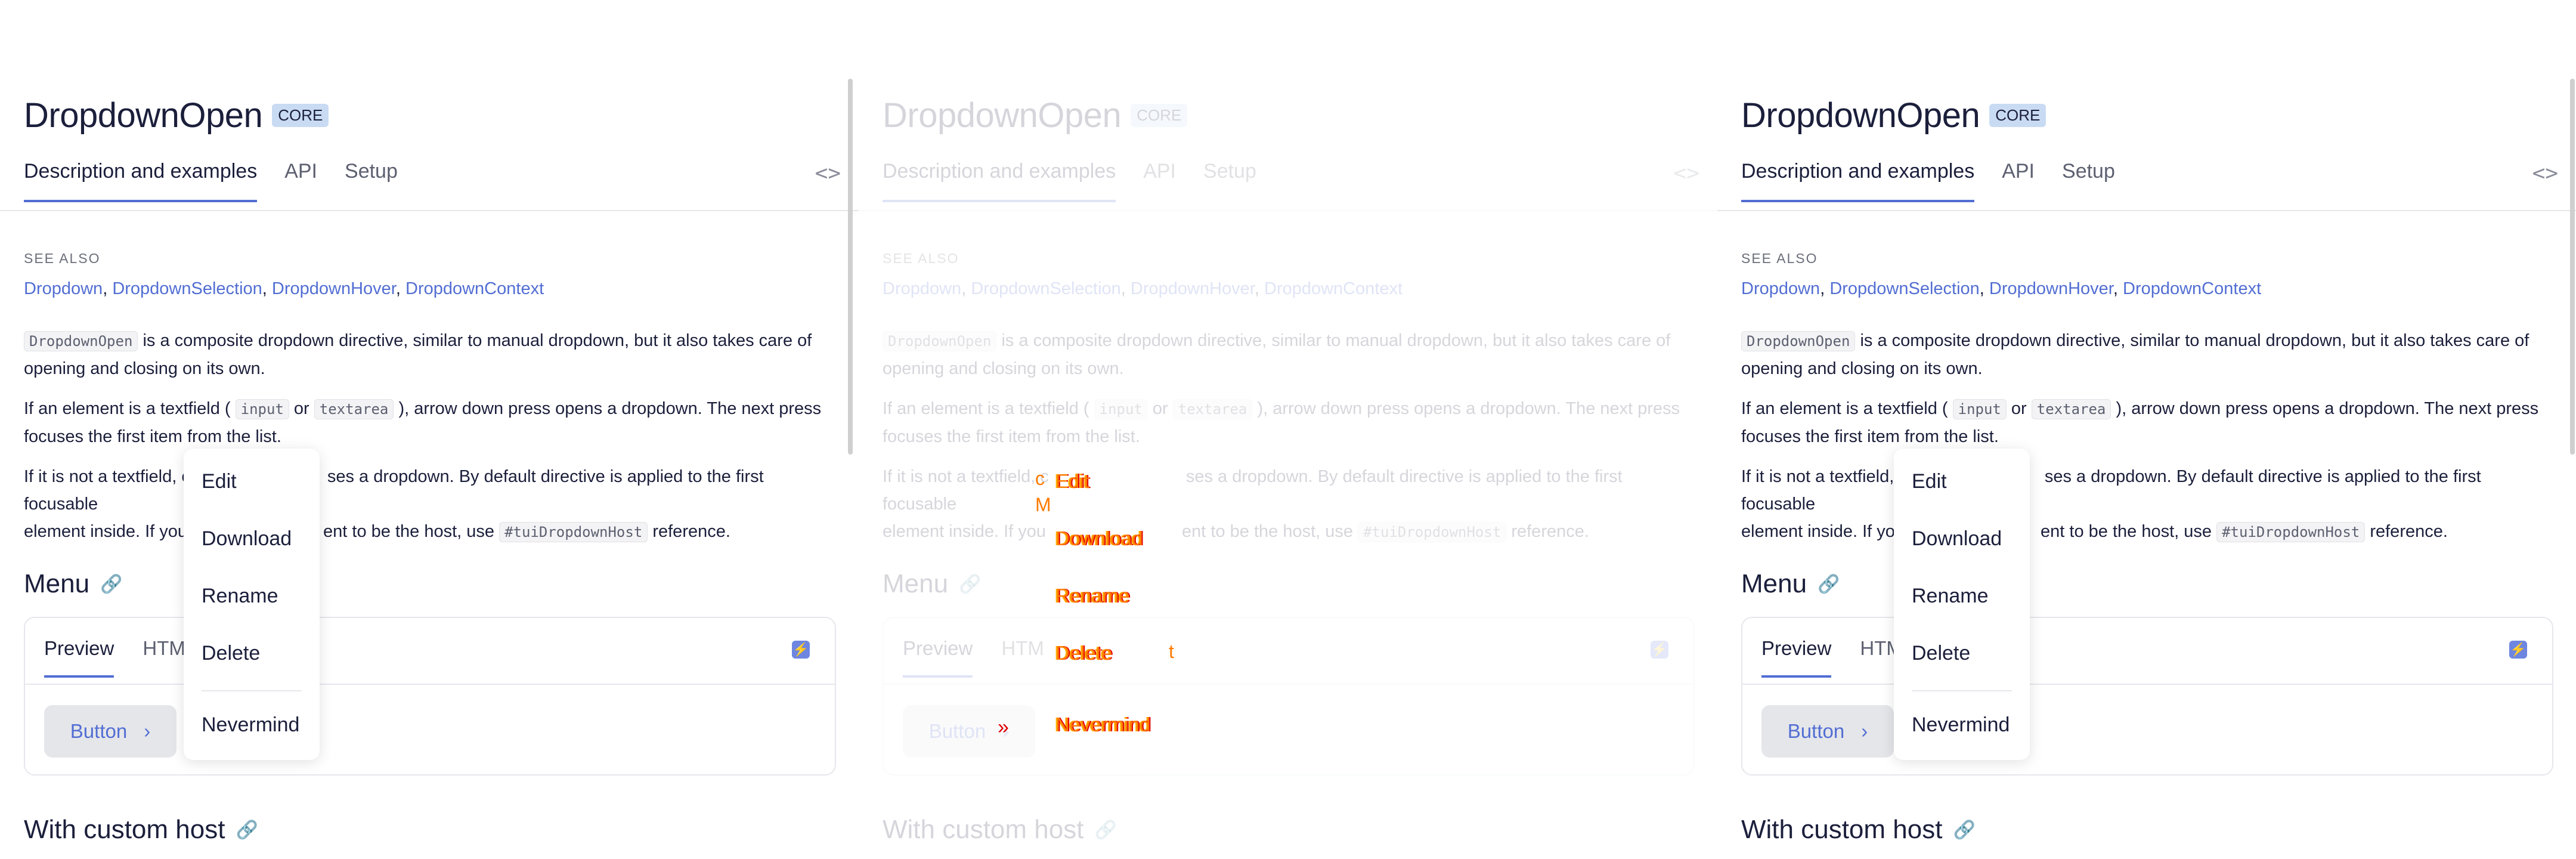 This screenshot has height=859, width=2576. Describe the element at coordinates (1035, 115) in the screenshot. I see `title-row: DropdownOpen CORE` at that location.